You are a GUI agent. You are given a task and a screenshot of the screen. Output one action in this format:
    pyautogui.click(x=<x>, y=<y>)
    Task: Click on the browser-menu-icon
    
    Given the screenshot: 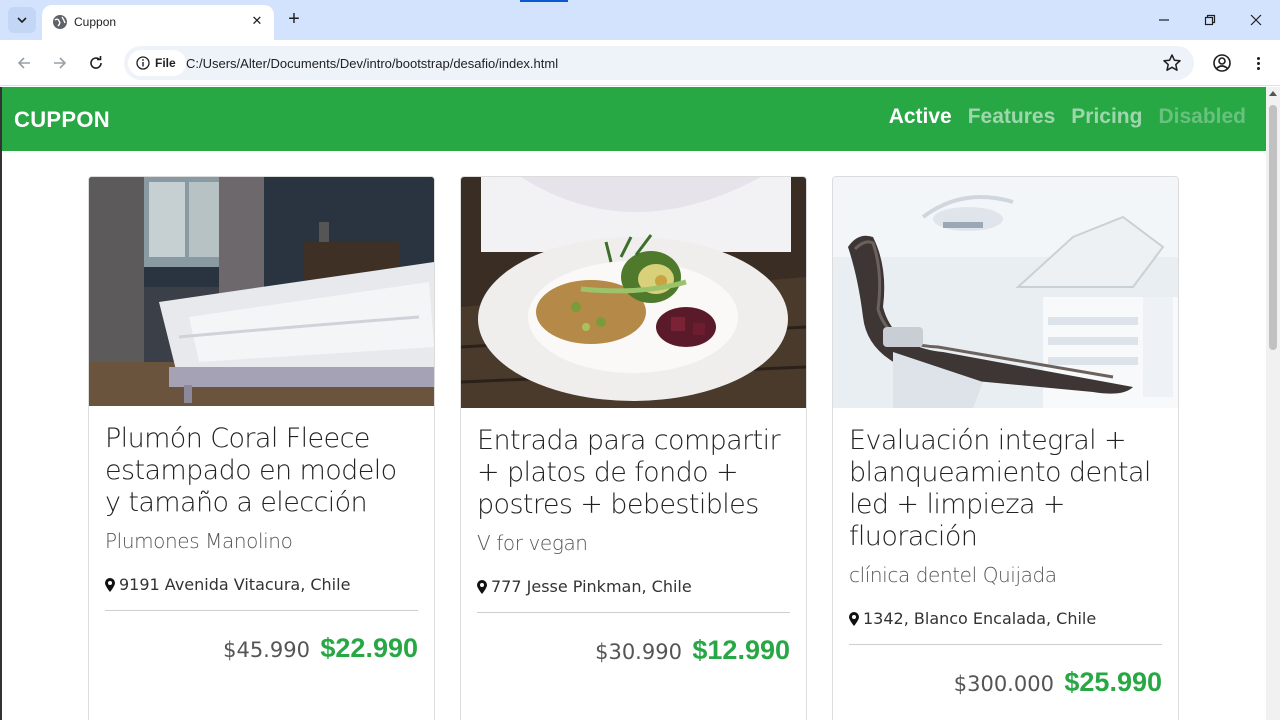 What is the action you would take?
    pyautogui.click(x=1258, y=63)
    